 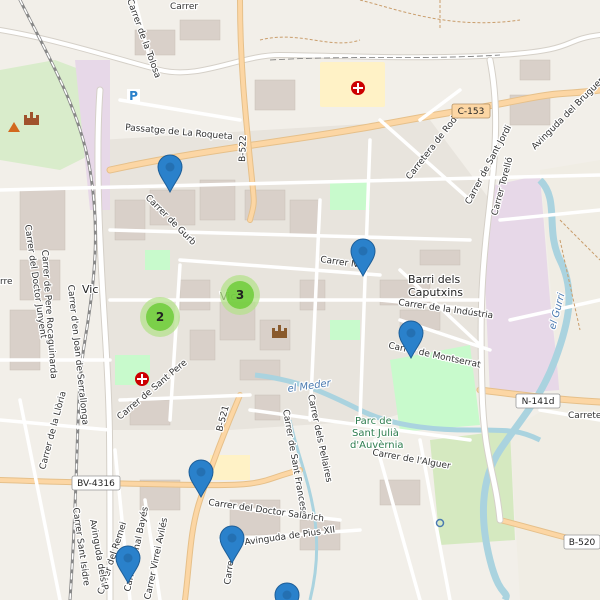 I want to click on place-label-caputxins: Caputxins, so click(x=435, y=292).